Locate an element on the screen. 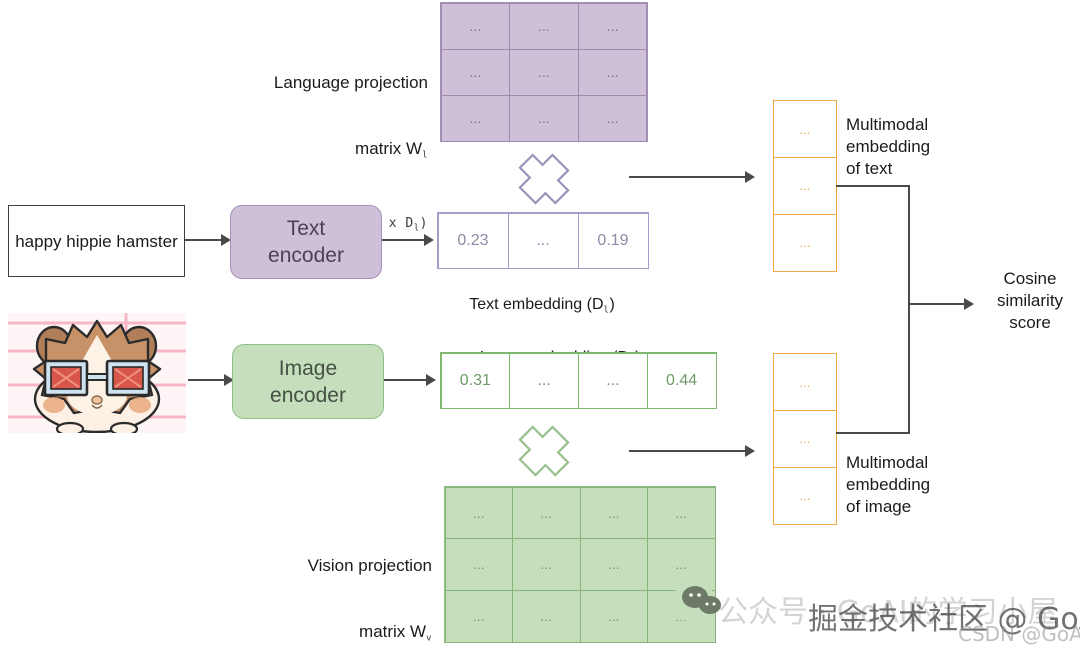 This screenshot has height=645, width=1080. text-embedding-caption: Text embedding (Dl) is located at coordinates (542, 306).